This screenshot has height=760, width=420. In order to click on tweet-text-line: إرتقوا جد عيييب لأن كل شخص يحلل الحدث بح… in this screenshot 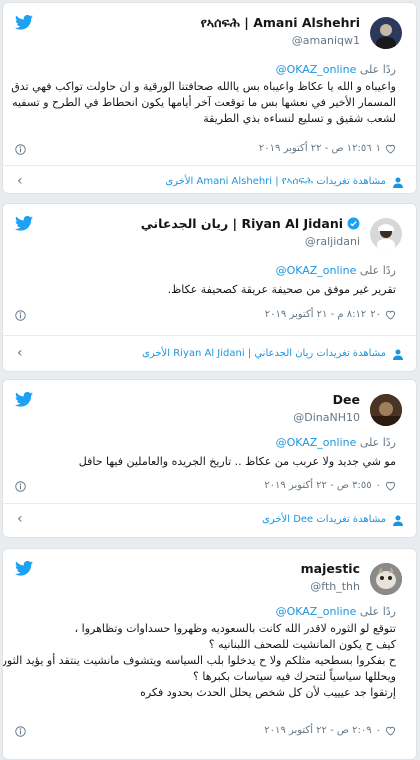, I will do `click(268, 692)`.